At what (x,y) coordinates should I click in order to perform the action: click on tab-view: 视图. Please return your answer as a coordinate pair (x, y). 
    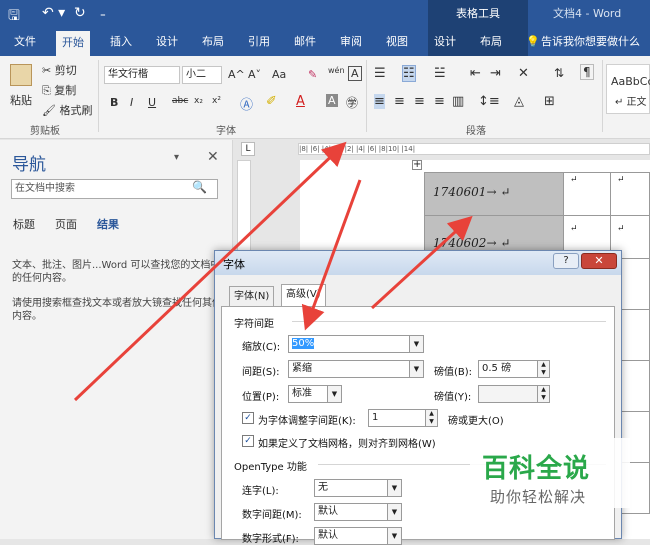
    Looking at the image, I should click on (397, 42).